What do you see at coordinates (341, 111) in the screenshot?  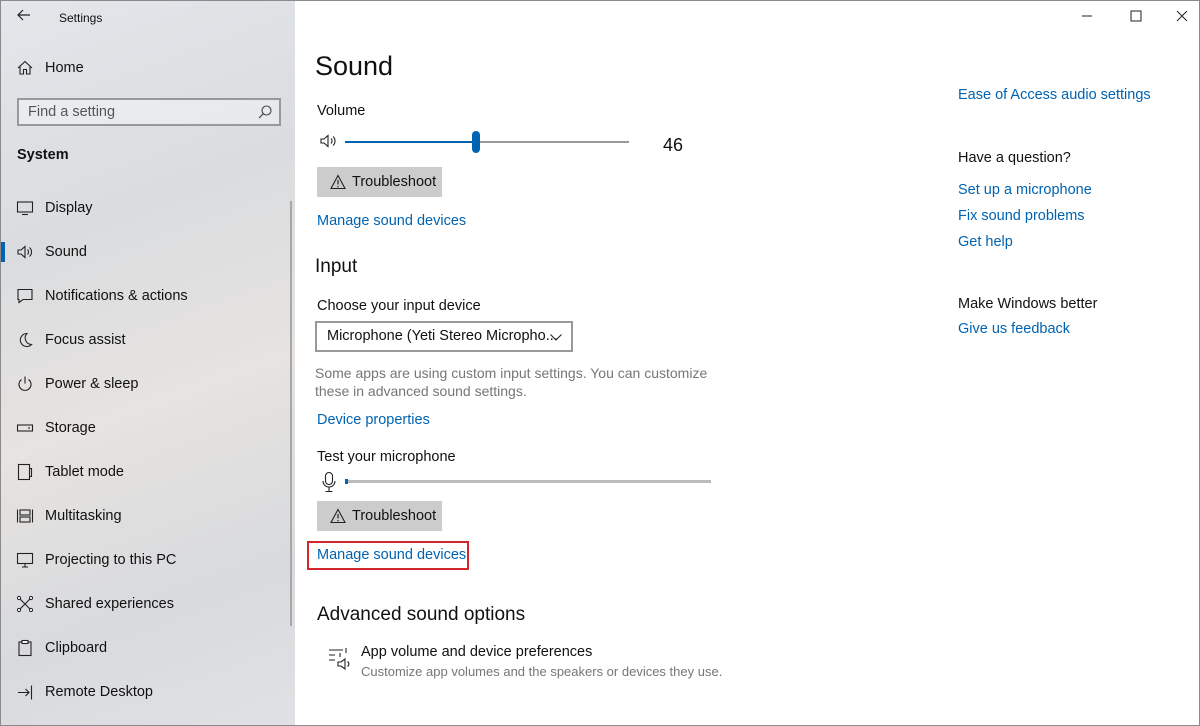 I see `volume-label: Volume` at bounding box center [341, 111].